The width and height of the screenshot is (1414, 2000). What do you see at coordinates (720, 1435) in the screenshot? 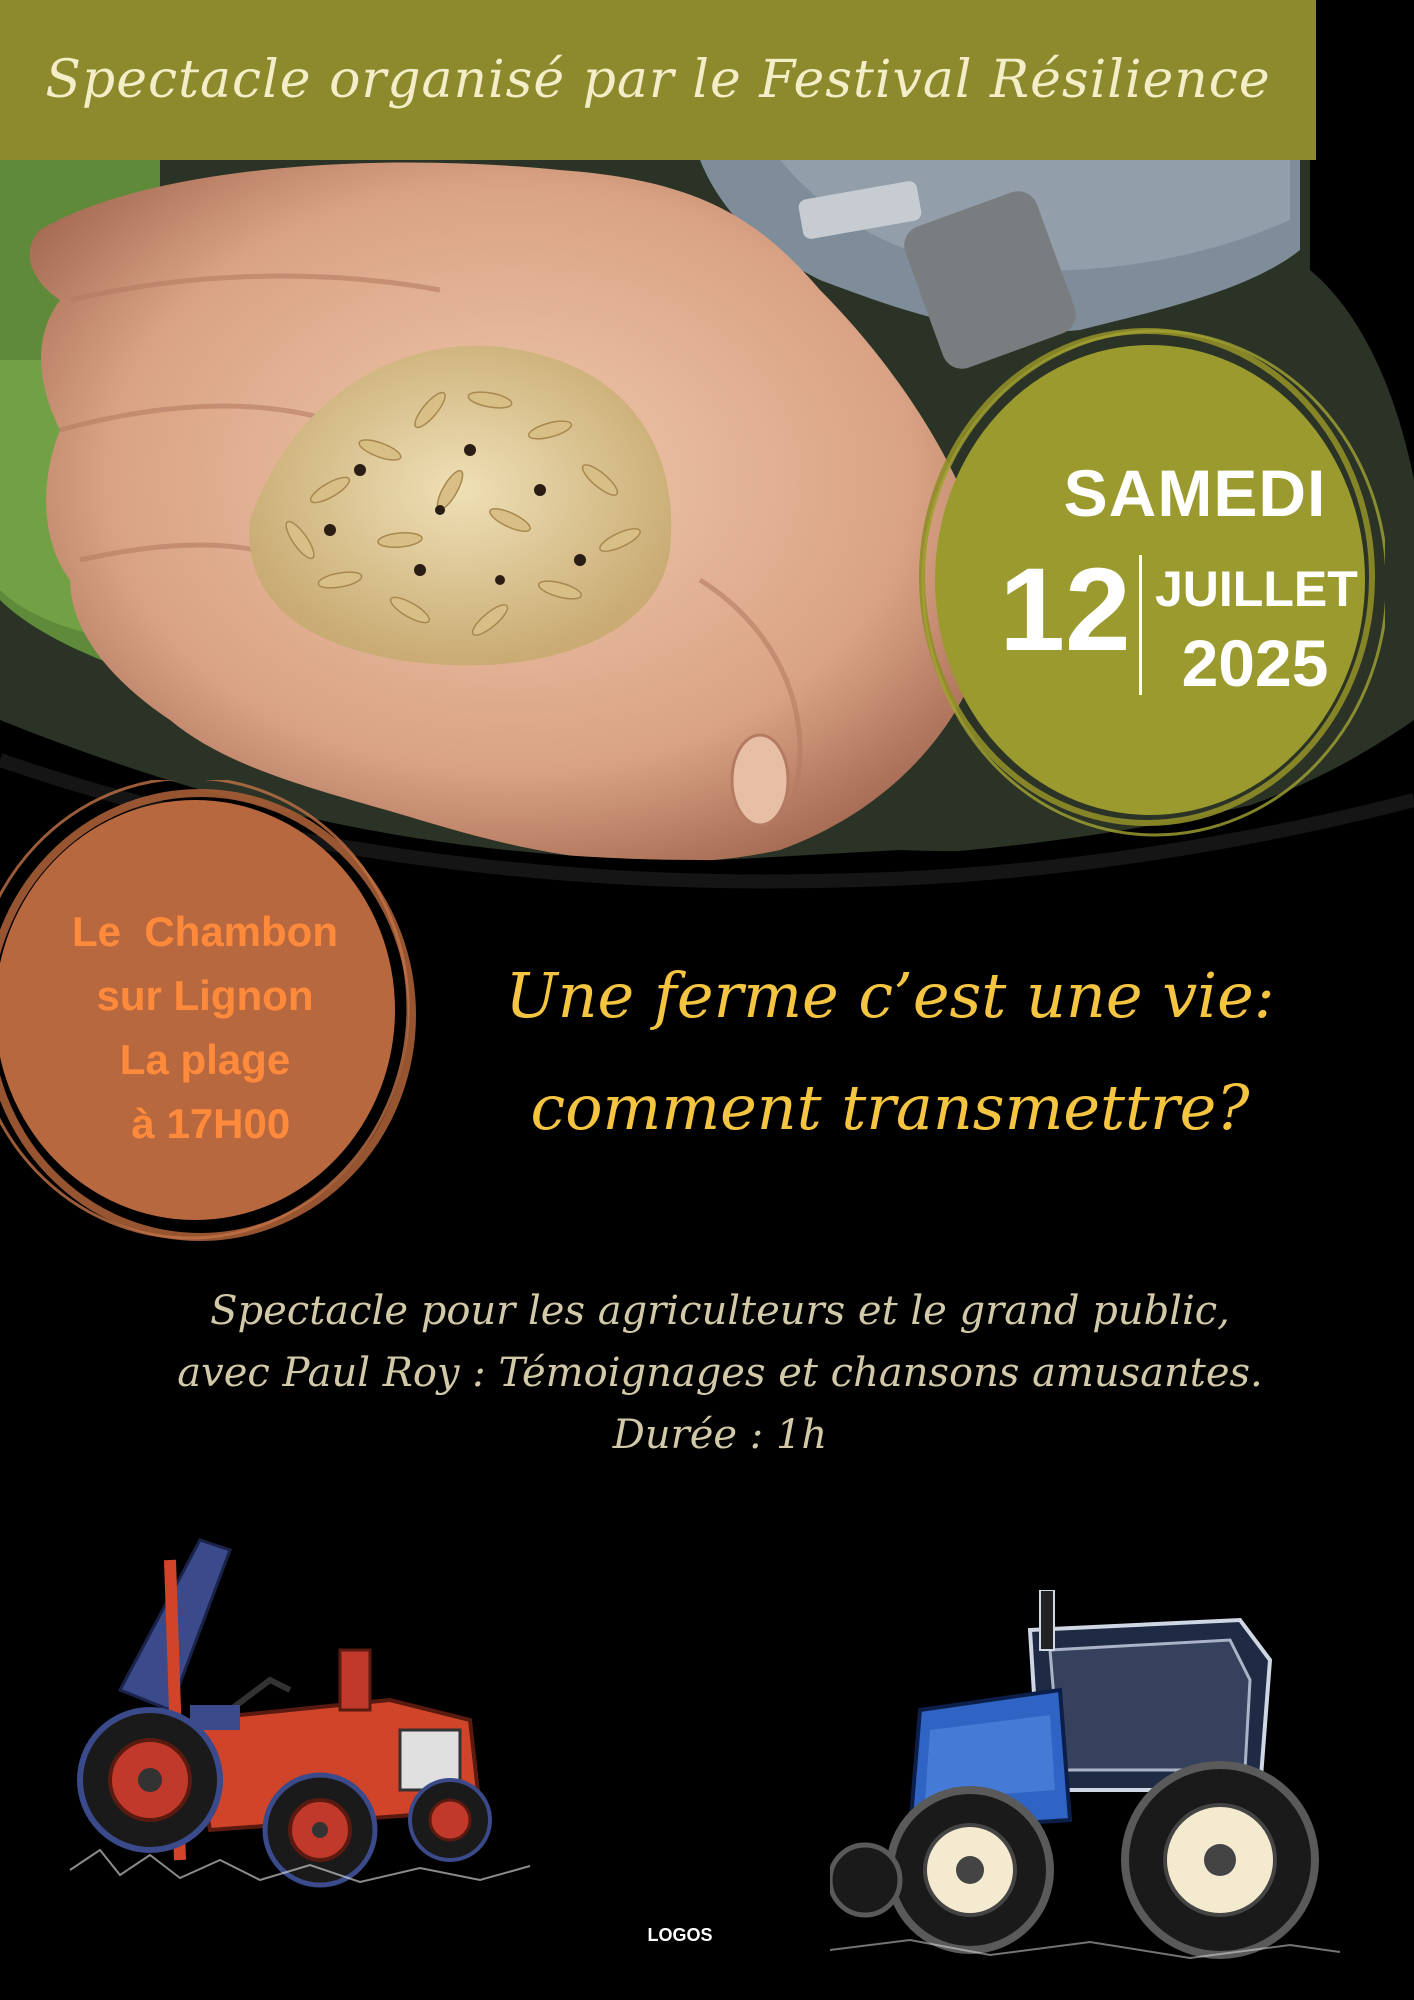
I see `description-line: Durée : 1h` at bounding box center [720, 1435].